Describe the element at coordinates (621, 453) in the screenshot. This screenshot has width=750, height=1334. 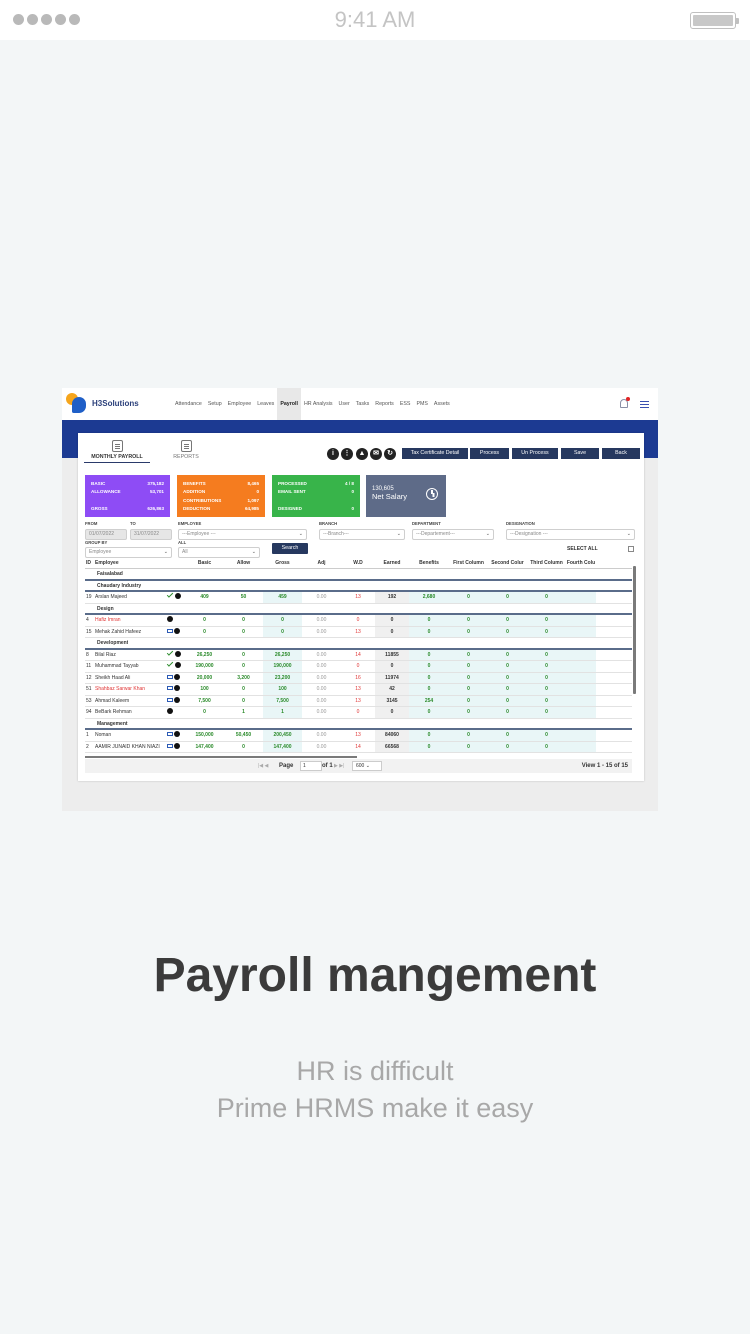
I see `back-button: Back` at that location.